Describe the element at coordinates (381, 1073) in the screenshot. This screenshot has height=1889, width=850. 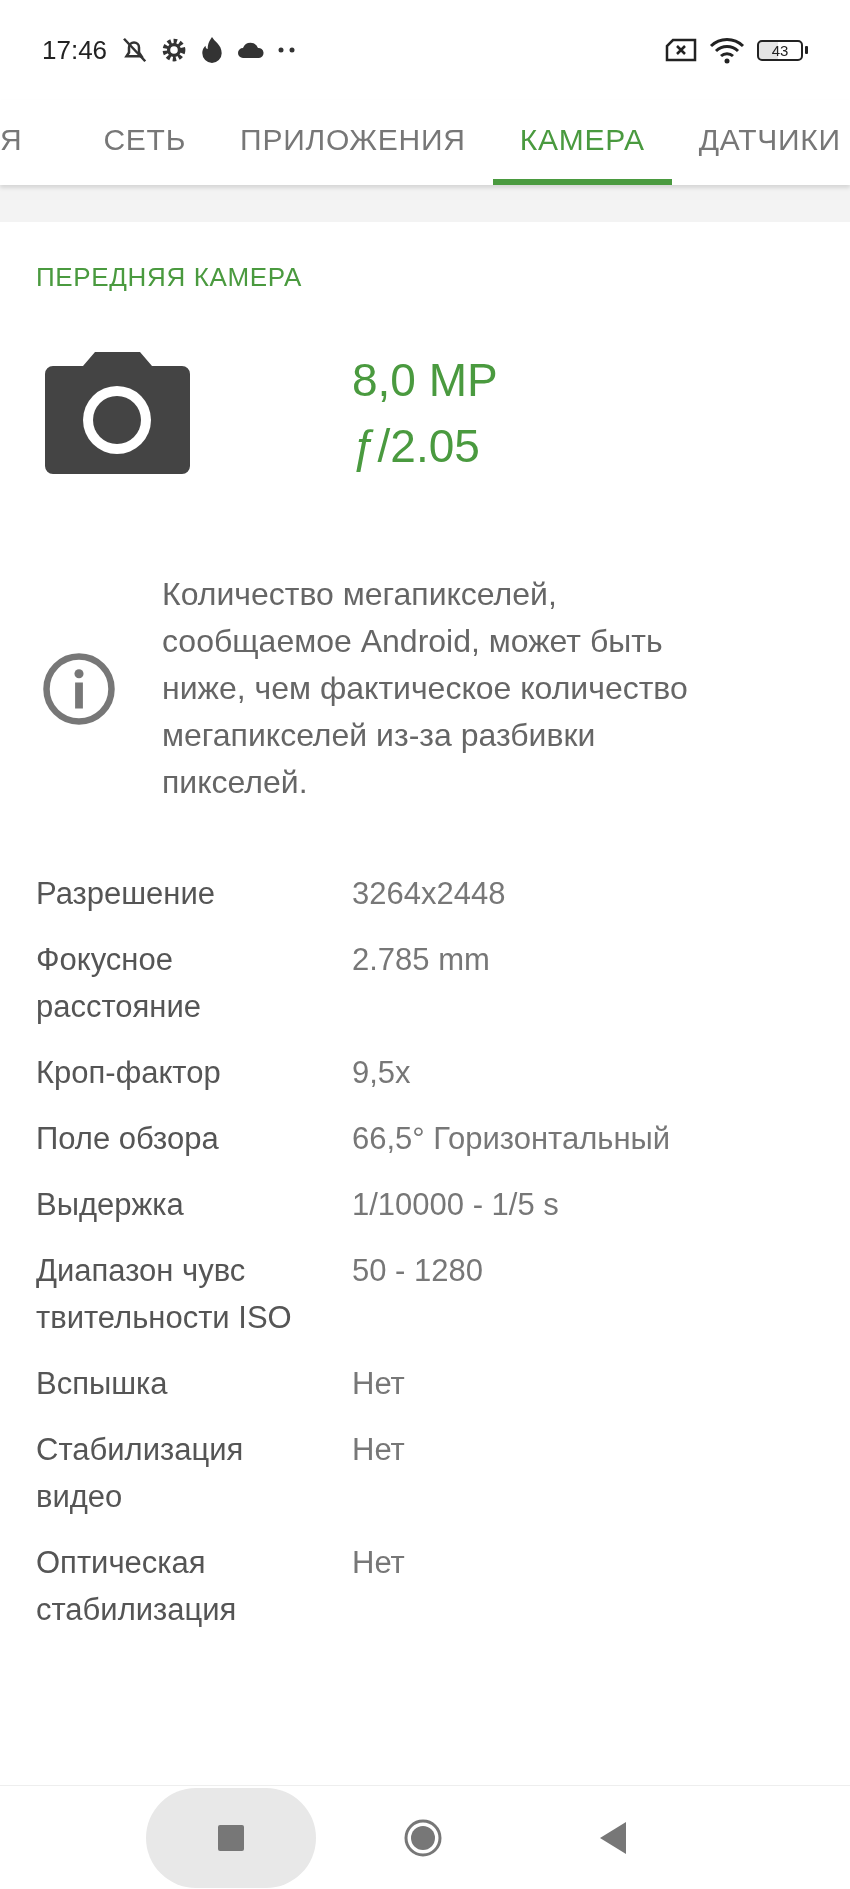
I see `spec-value: 9,5x` at that location.